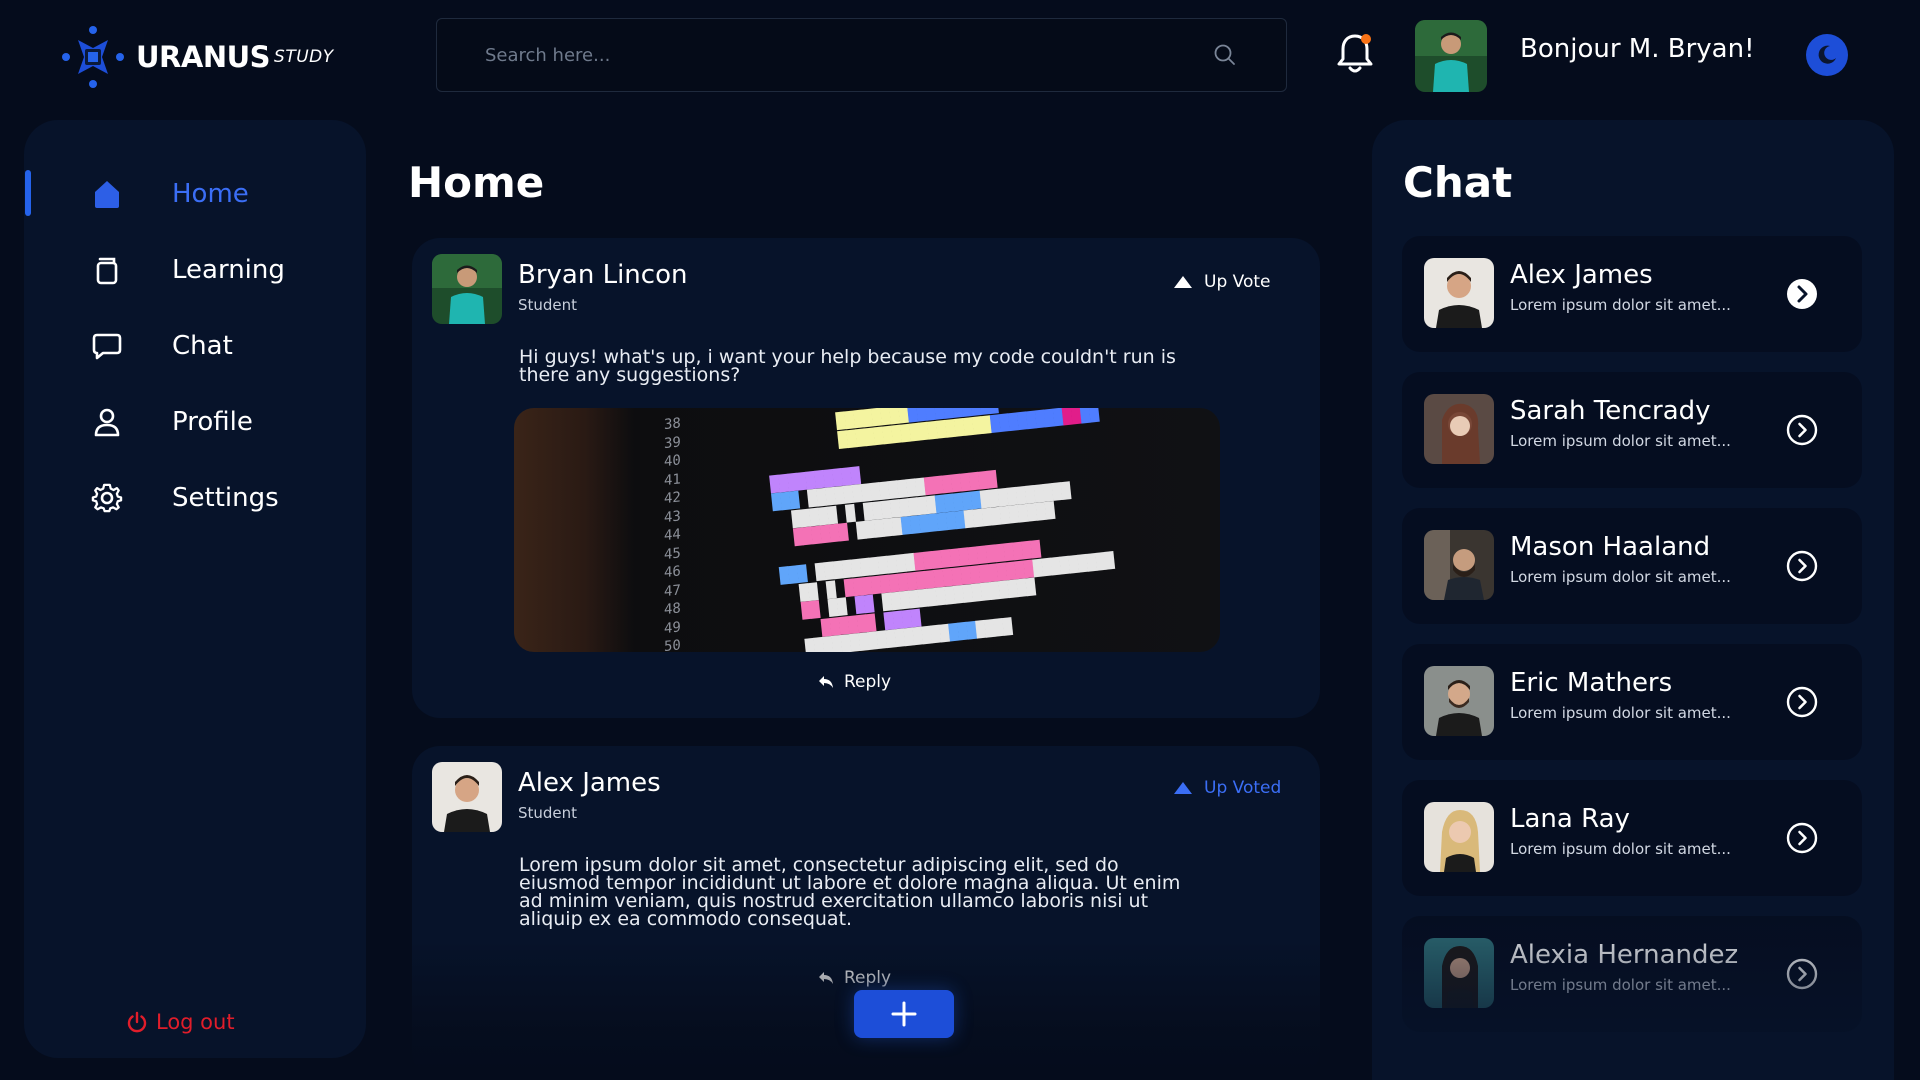 Image resolution: width=1920 pixels, height=1080 pixels. I want to click on sidebar-item-home: Home, so click(207, 194).